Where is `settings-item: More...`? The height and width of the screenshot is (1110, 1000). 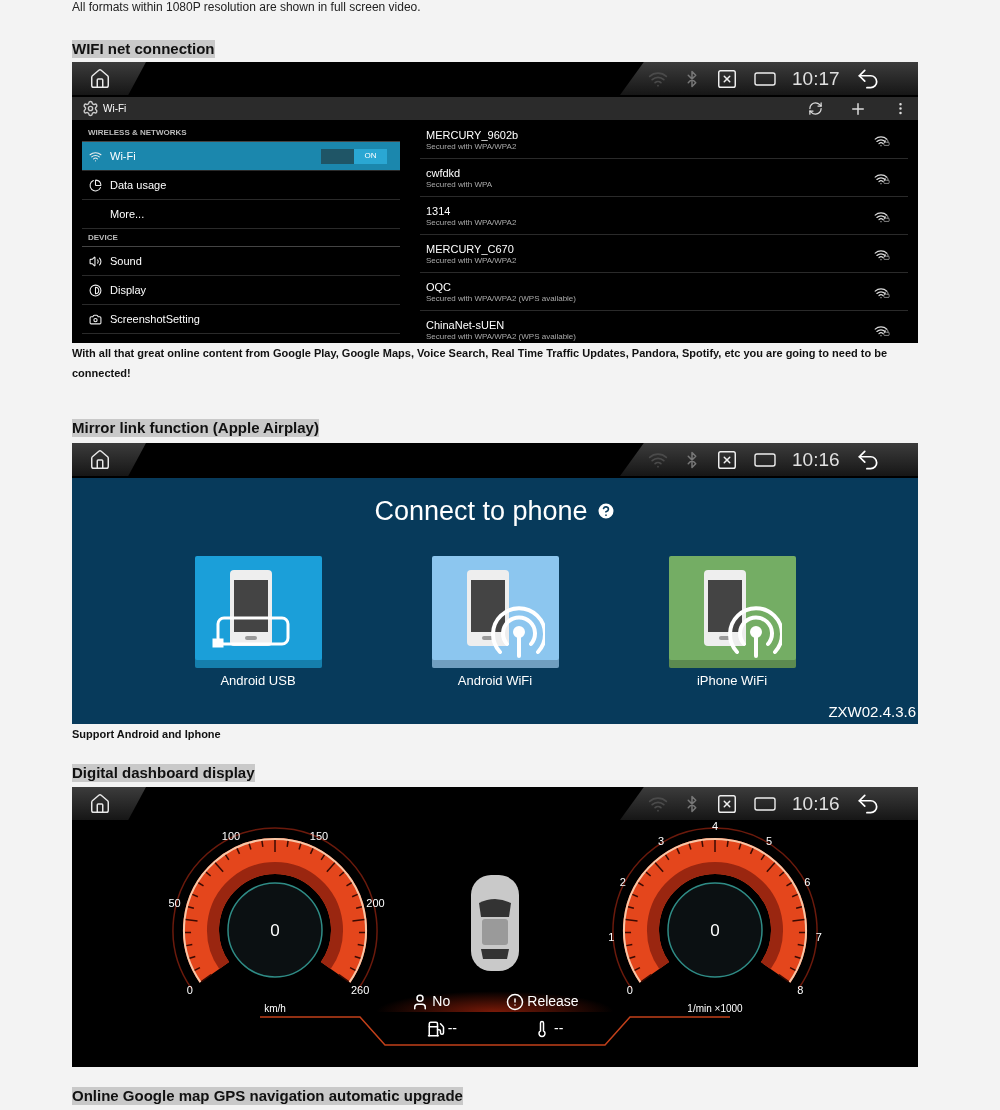
settings-item: More... is located at coordinates (241, 214).